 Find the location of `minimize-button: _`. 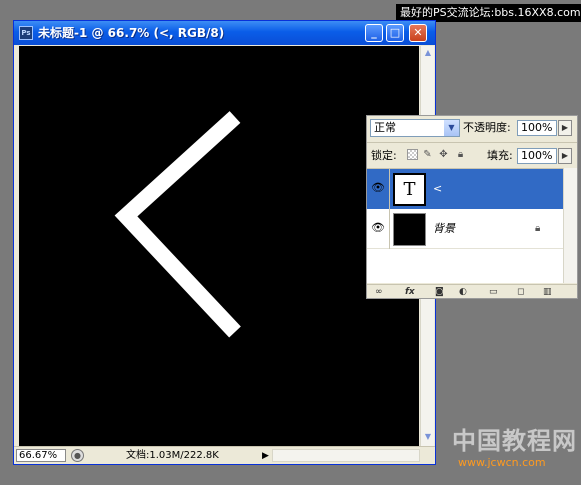

minimize-button: _ is located at coordinates (374, 33).